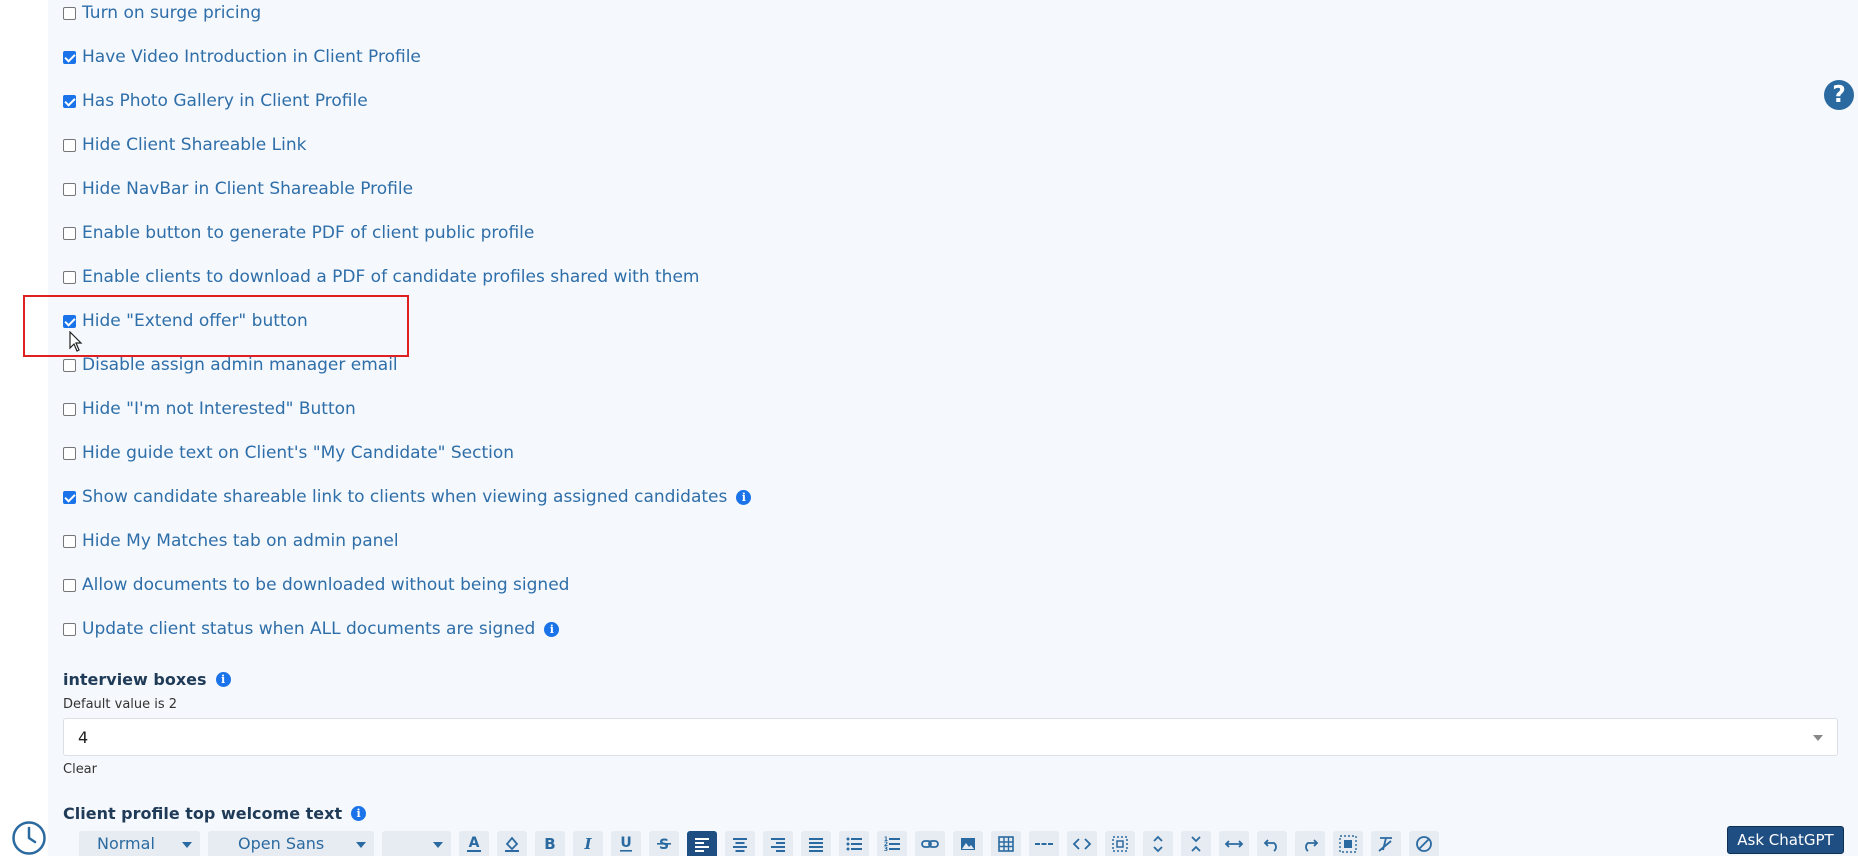 This screenshot has height=856, width=1858. Describe the element at coordinates (219, 409) in the screenshot. I see `option-label: Hide "I'm not Interested" Button` at that location.